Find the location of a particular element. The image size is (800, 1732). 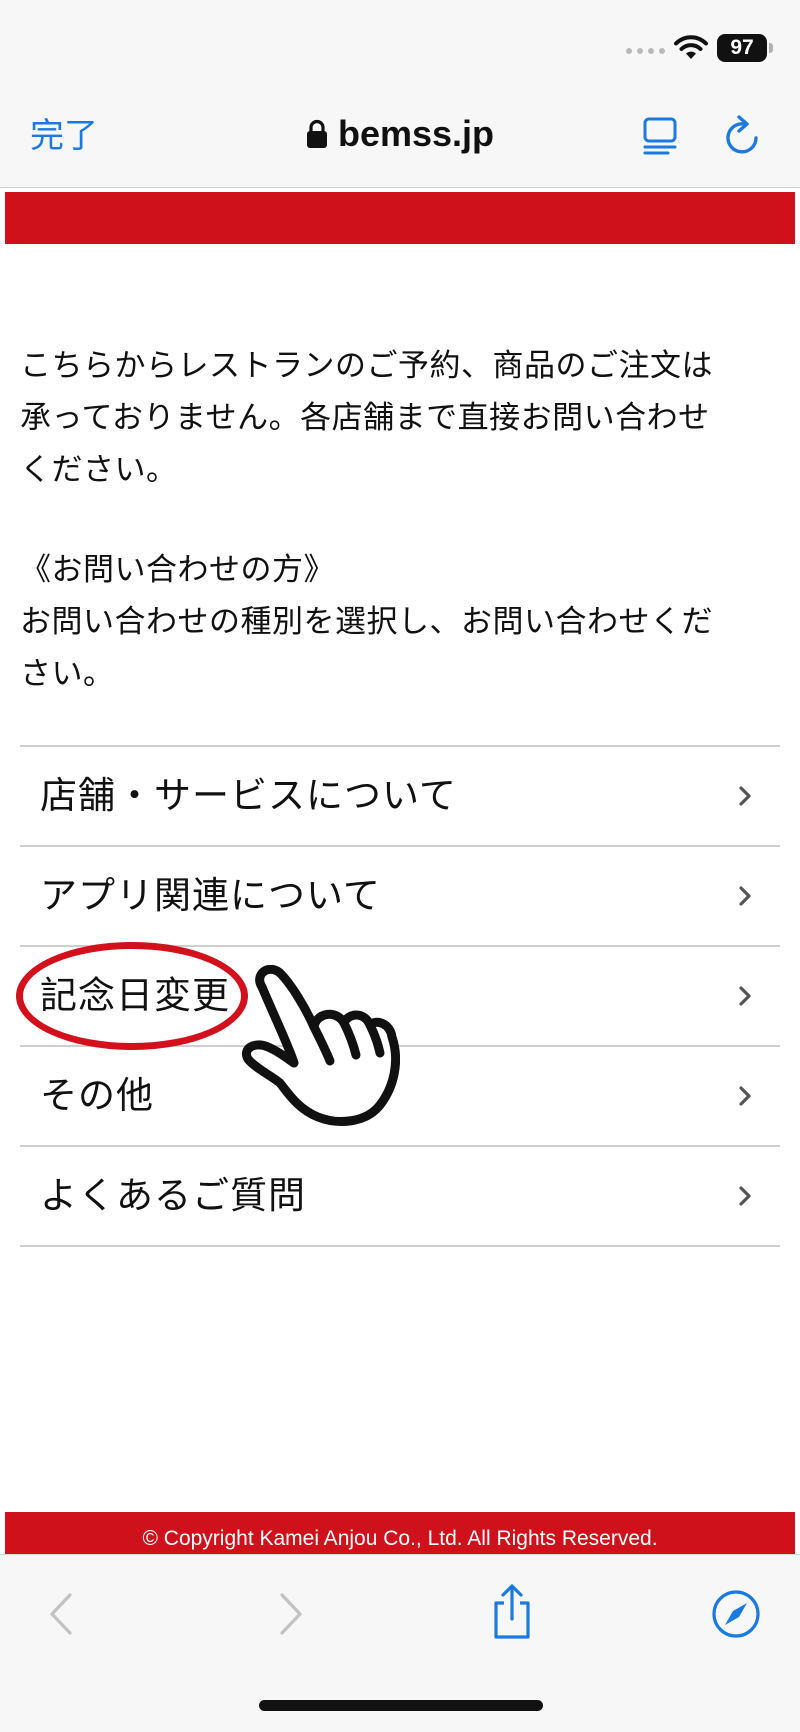

home-indicator is located at coordinates (401, 1705).